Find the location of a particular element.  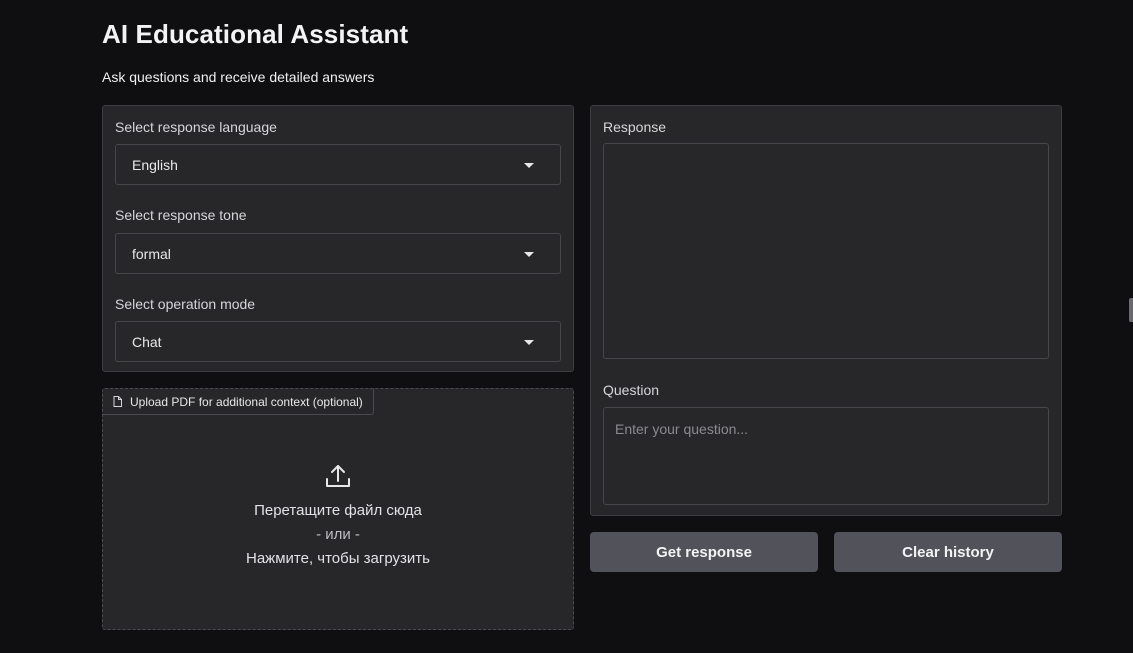

or-text: - или - is located at coordinates (338, 534).